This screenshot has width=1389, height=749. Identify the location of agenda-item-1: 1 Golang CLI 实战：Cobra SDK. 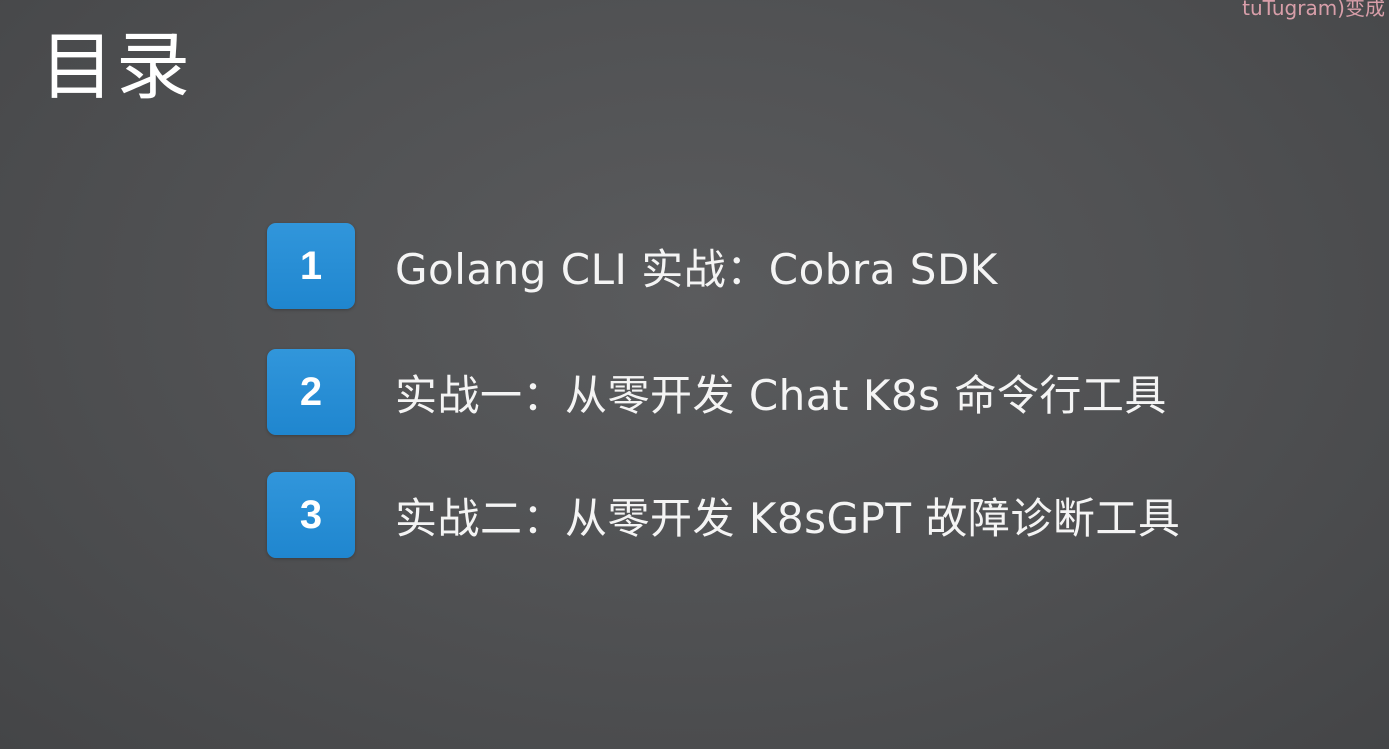
(632, 266).